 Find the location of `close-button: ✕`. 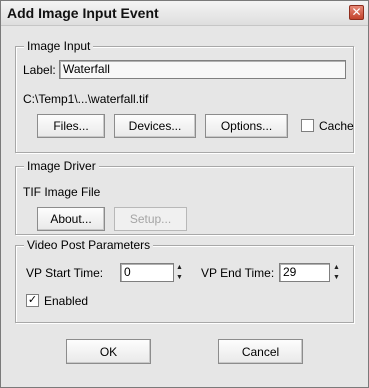

close-button: ✕ is located at coordinates (356, 12).